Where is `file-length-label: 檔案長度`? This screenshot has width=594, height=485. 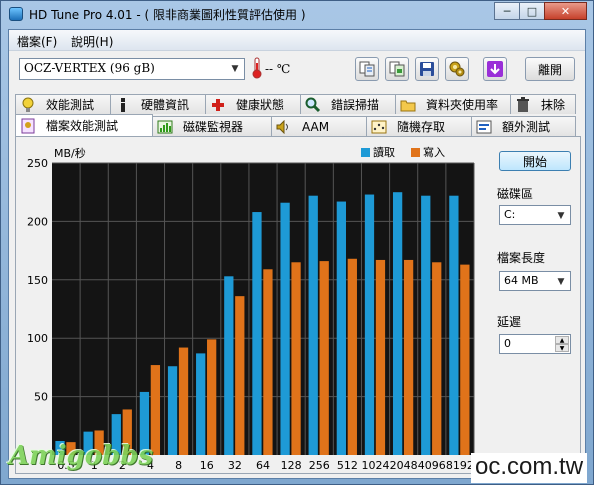
file-length-label: 檔案長度 is located at coordinates (521, 258).